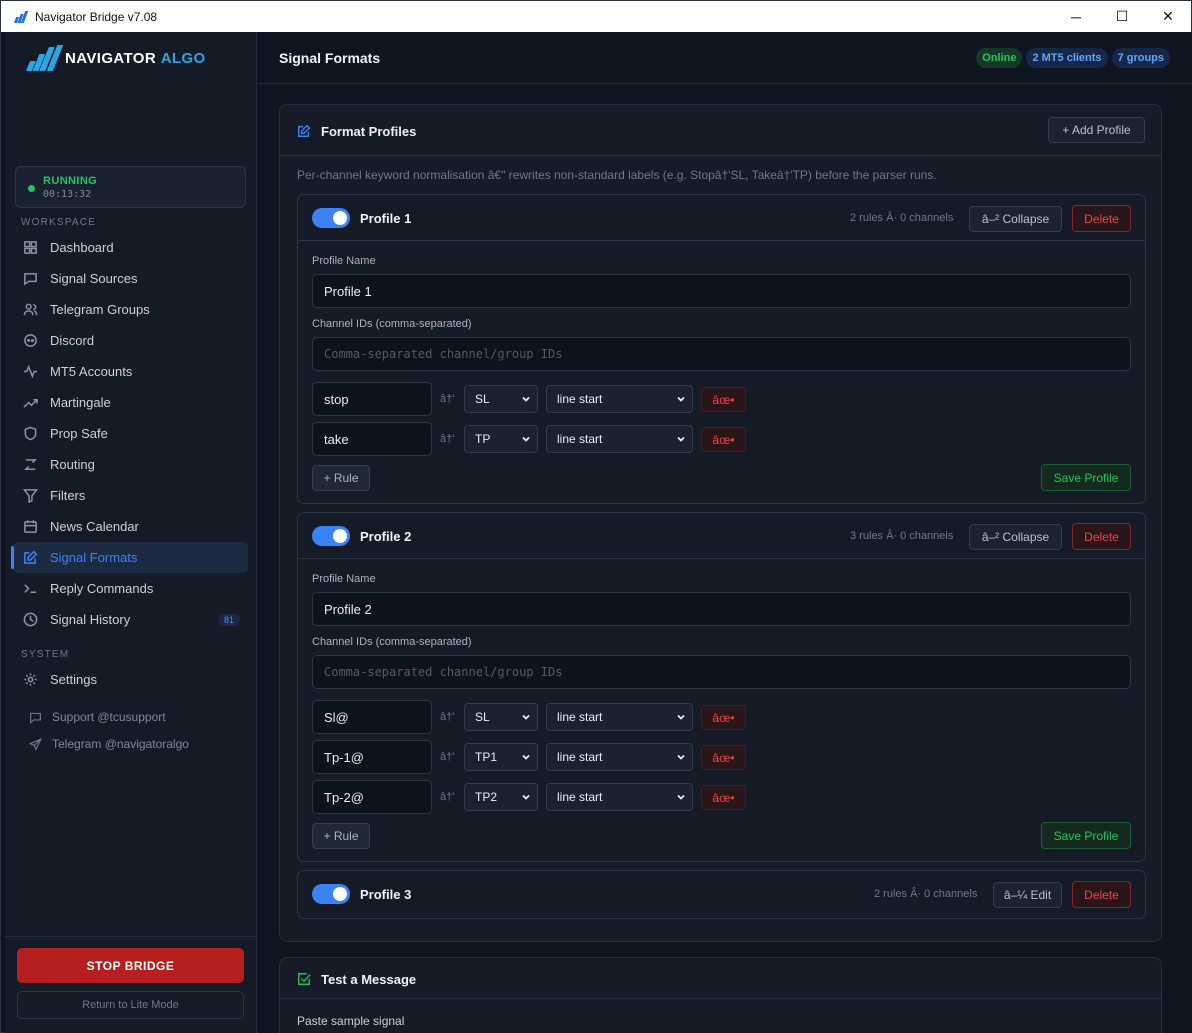  Describe the element at coordinates (130, 371) in the screenshot. I see `nav-mt5-accounts: MT5 Accounts` at that location.